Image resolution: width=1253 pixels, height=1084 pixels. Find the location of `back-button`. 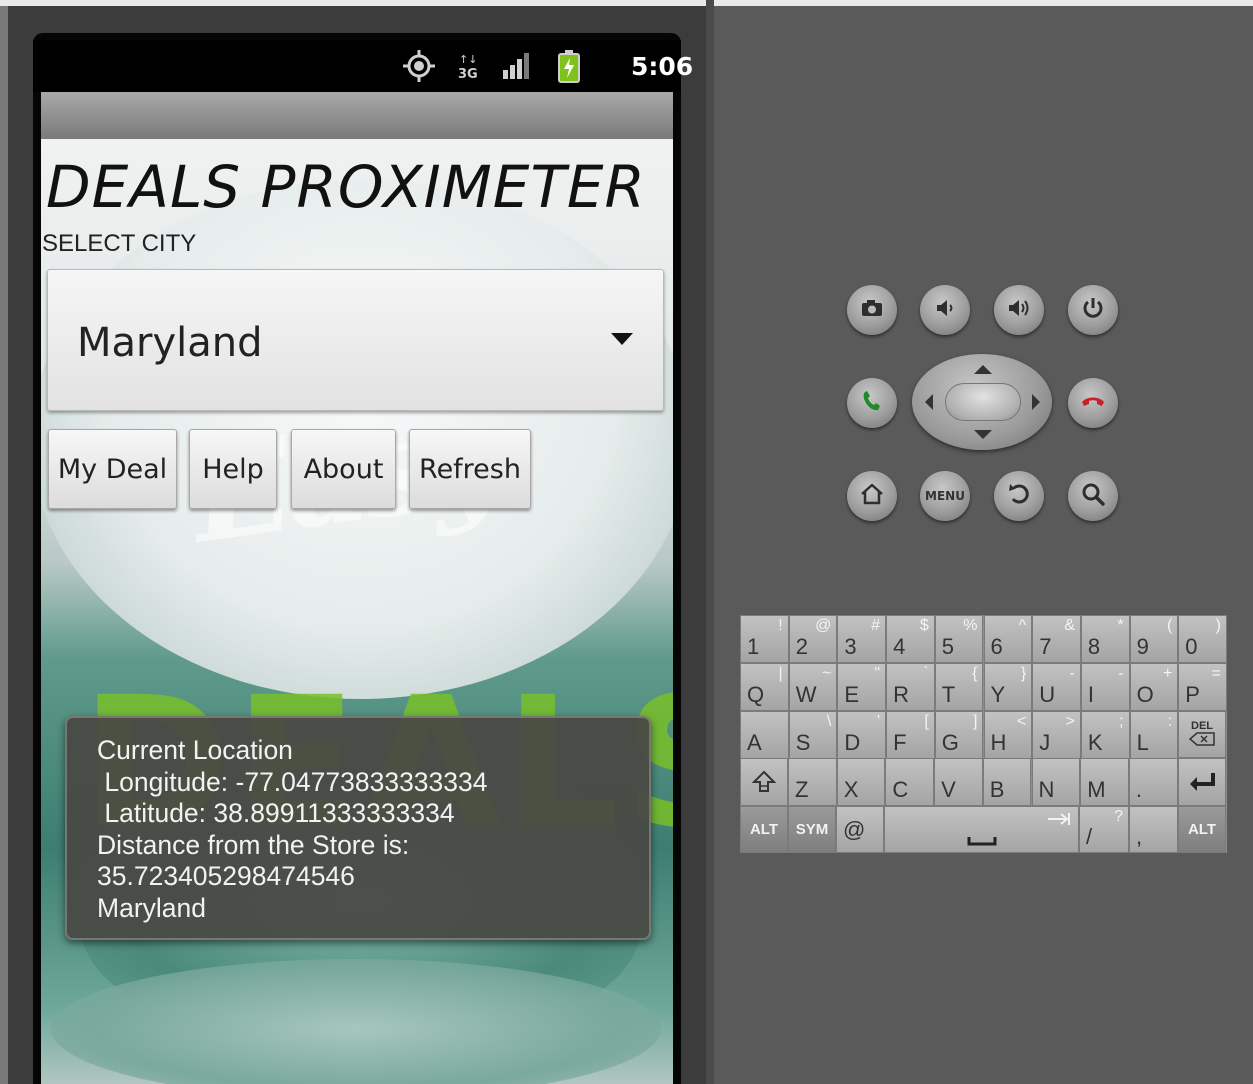

back-button is located at coordinates (1019, 496).